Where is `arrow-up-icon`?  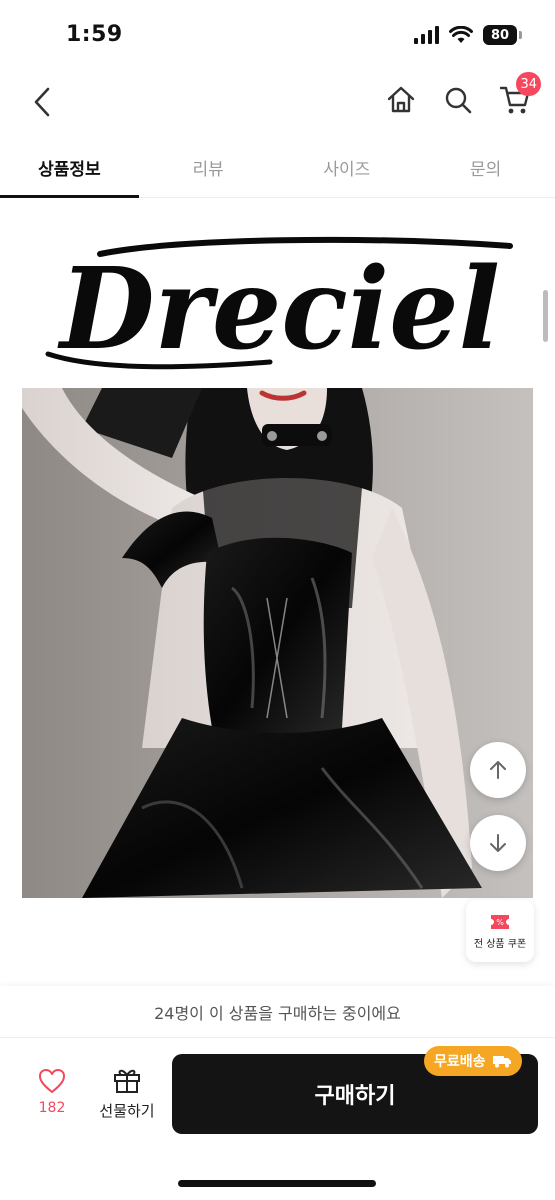 arrow-up-icon is located at coordinates (498, 770).